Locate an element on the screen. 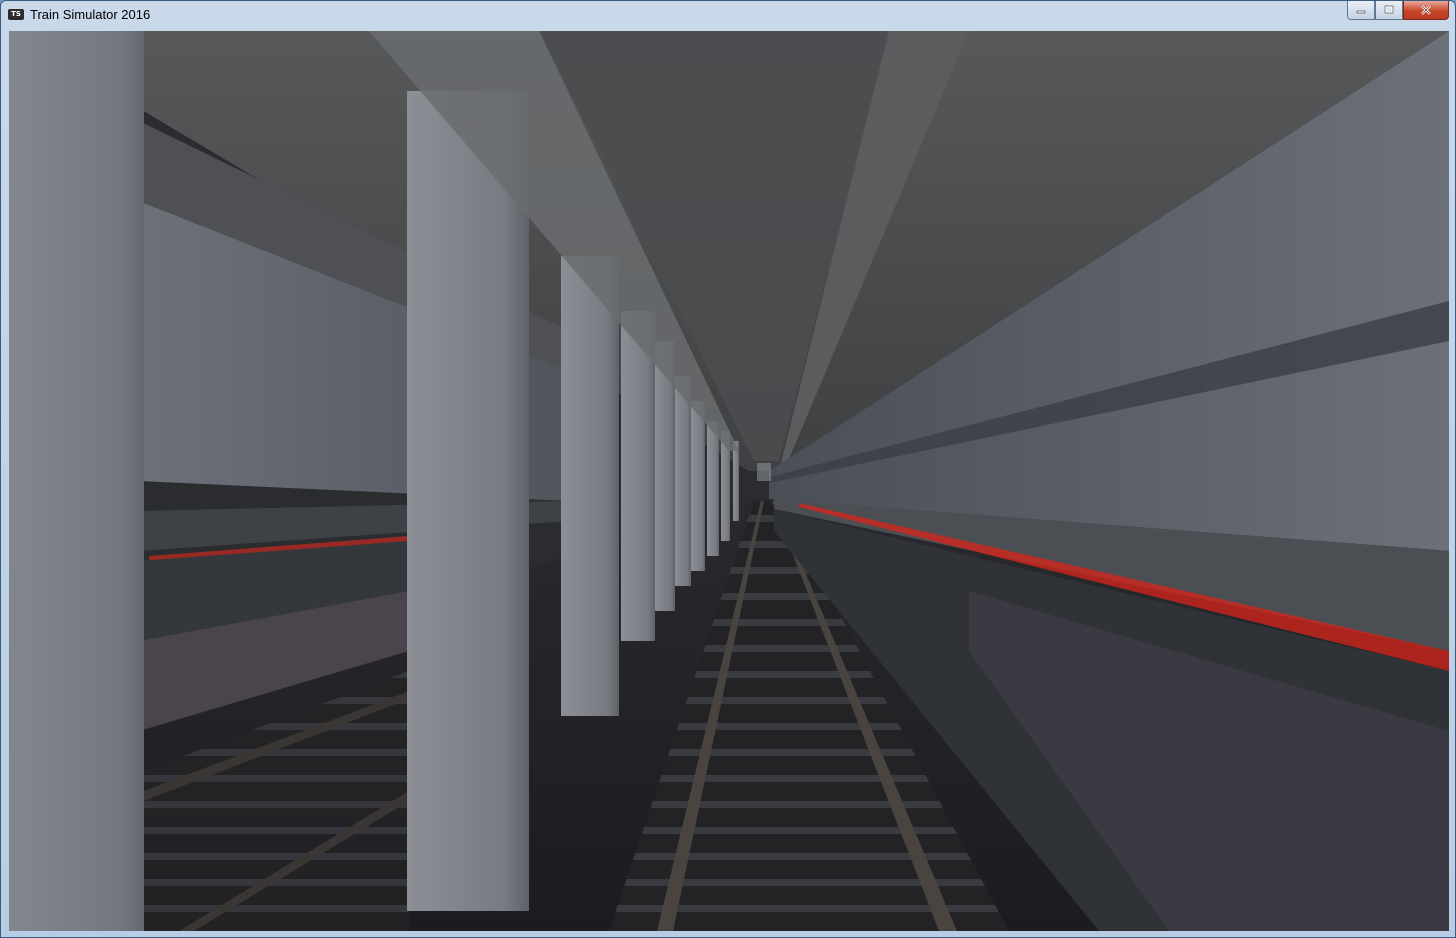 This screenshot has height=938, width=1456. window-controls is located at coordinates (1398, 11).